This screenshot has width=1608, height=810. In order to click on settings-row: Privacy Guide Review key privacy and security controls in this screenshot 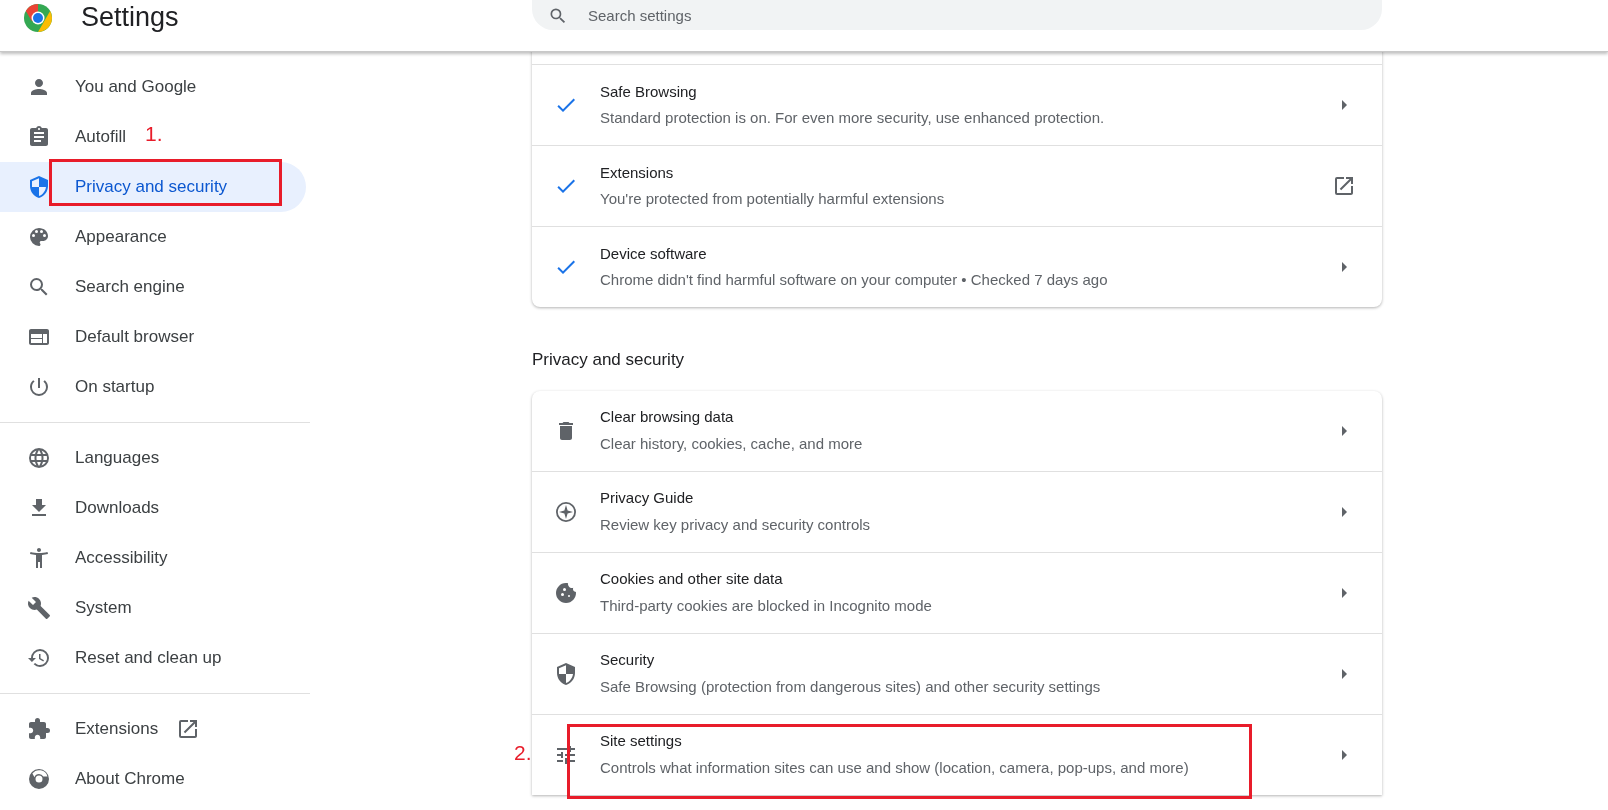, I will do `click(957, 511)`.